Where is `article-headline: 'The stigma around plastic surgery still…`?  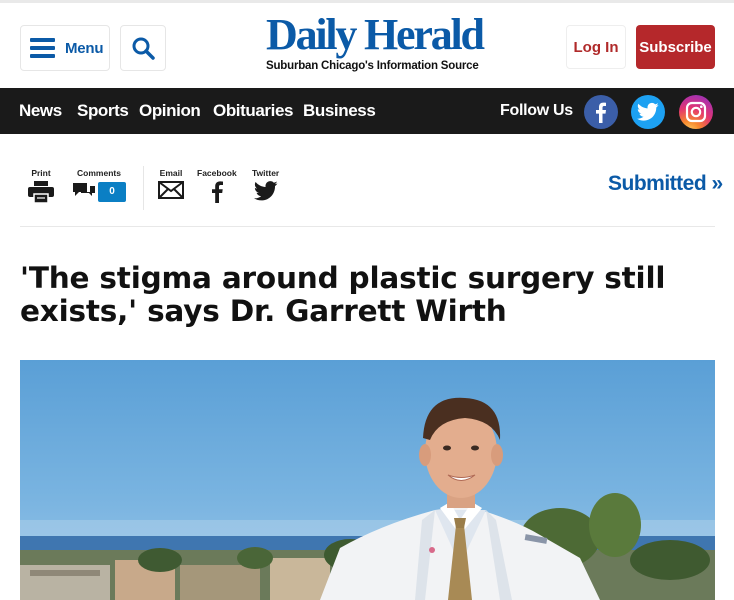
article-headline: 'The stigma around plastic surgery still… is located at coordinates (343, 294).